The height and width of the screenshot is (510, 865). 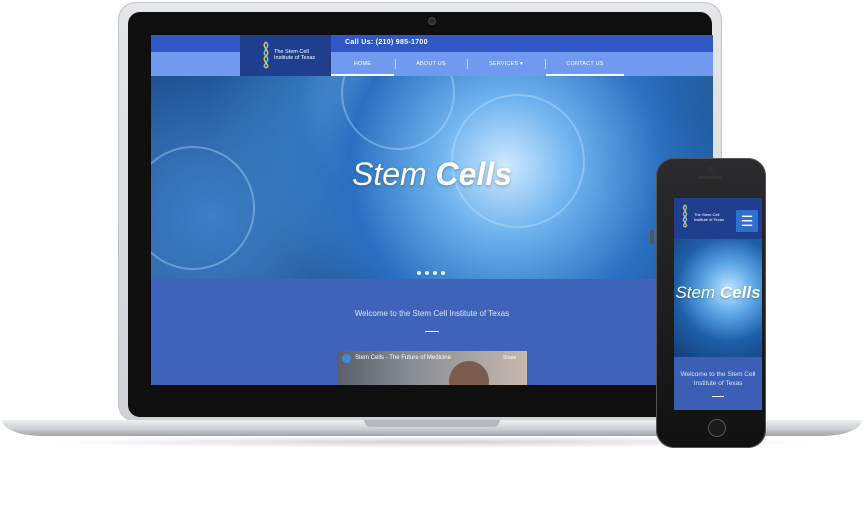 What do you see at coordinates (469, 373) in the screenshot?
I see `video-thumbnail-person` at bounding box center [469, 373].